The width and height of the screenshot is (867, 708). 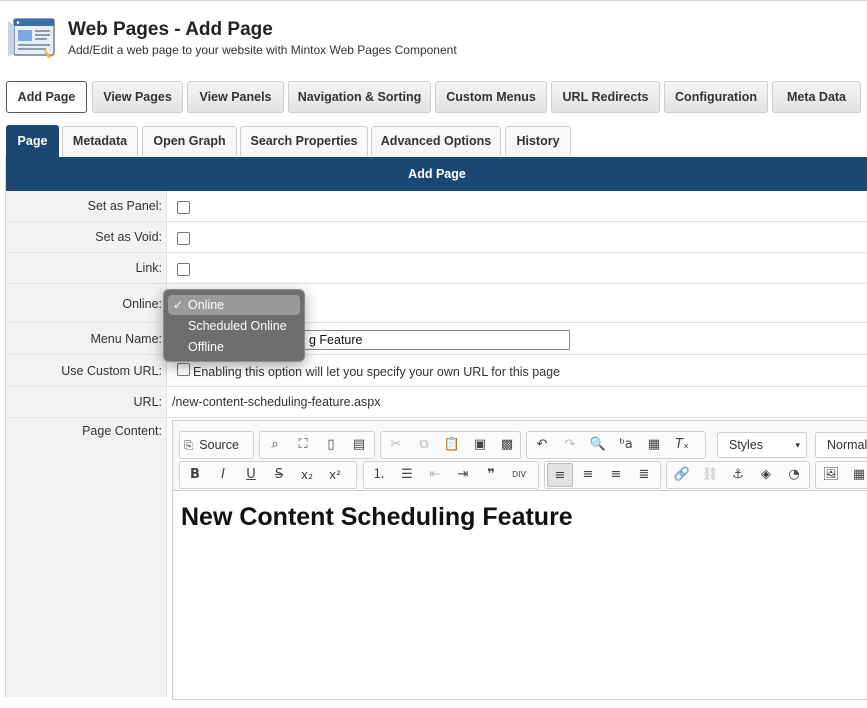 What do you see at coordinates (276, 402) in the screenshot?
I see `url-value: /new-content-scheduling-feature.aspx` at bounding box center [276, 402].